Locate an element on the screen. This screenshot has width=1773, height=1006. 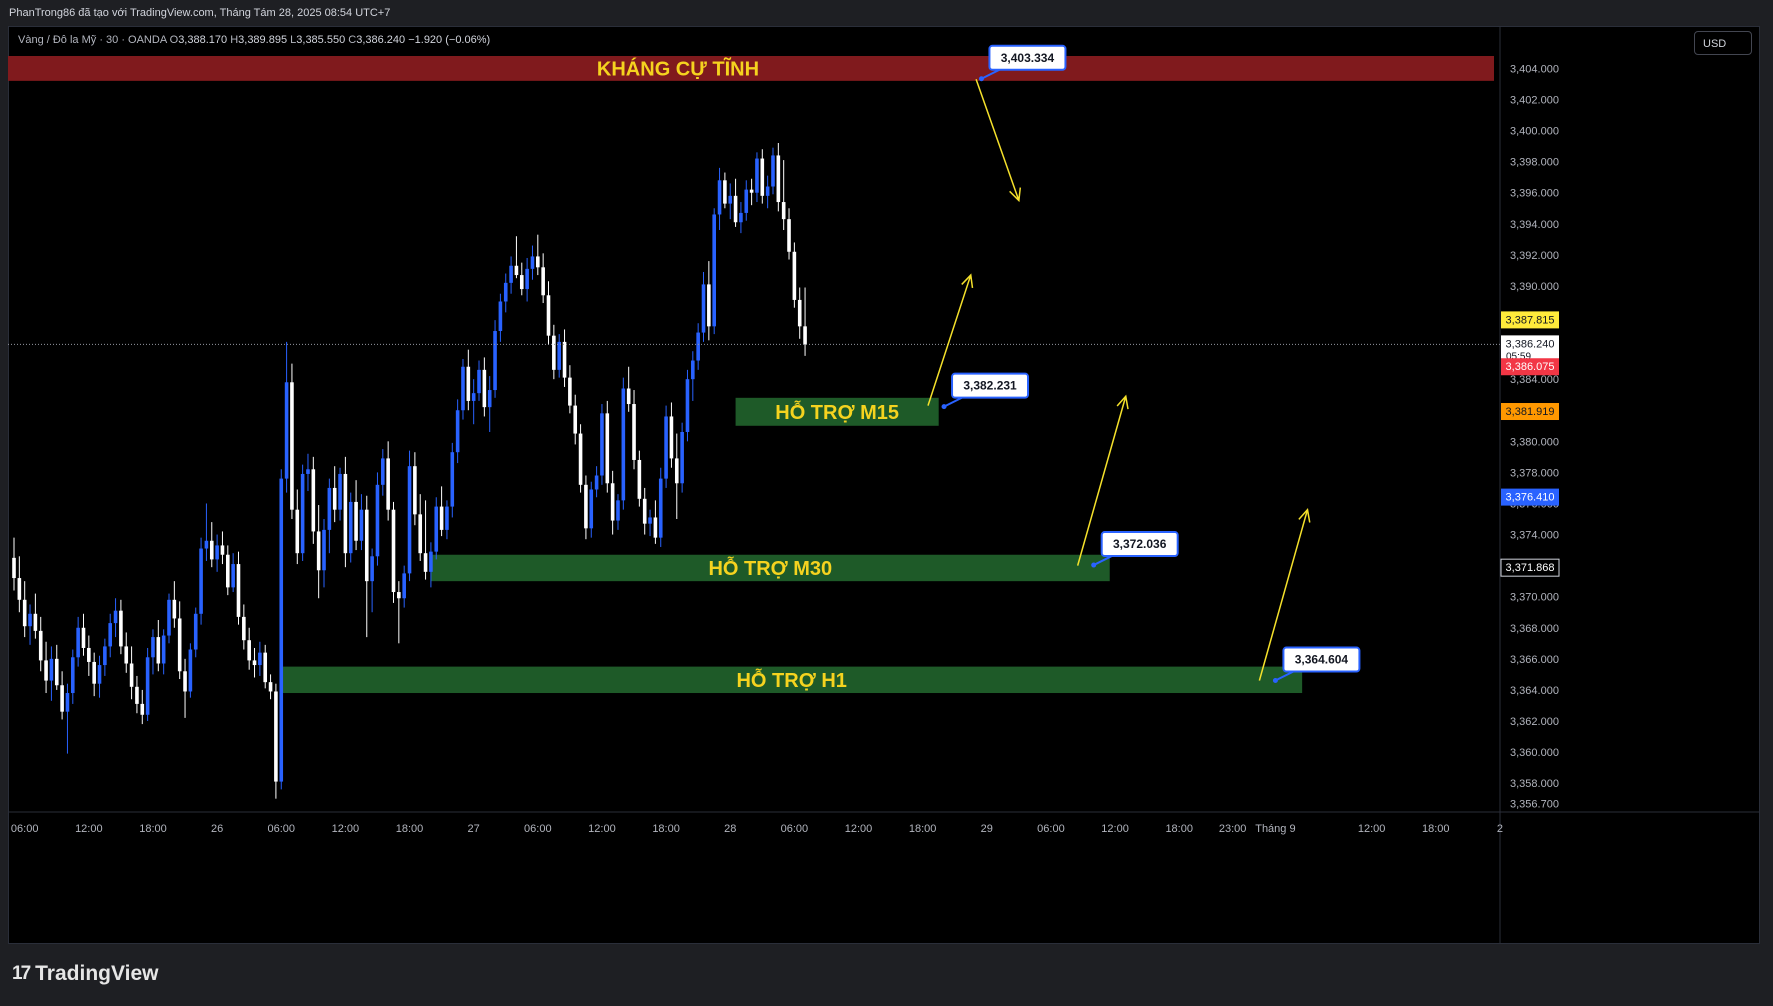
price-callout-text: 3,372.036 is located at coordinates (1140, 544).